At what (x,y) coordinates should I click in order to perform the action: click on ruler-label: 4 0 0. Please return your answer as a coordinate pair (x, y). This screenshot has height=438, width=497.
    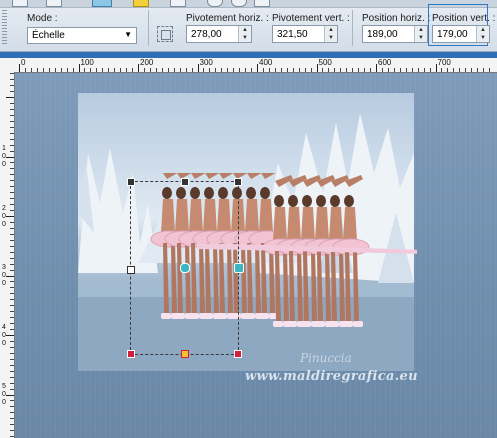
    Looking at the image, I should click on (4, 335).